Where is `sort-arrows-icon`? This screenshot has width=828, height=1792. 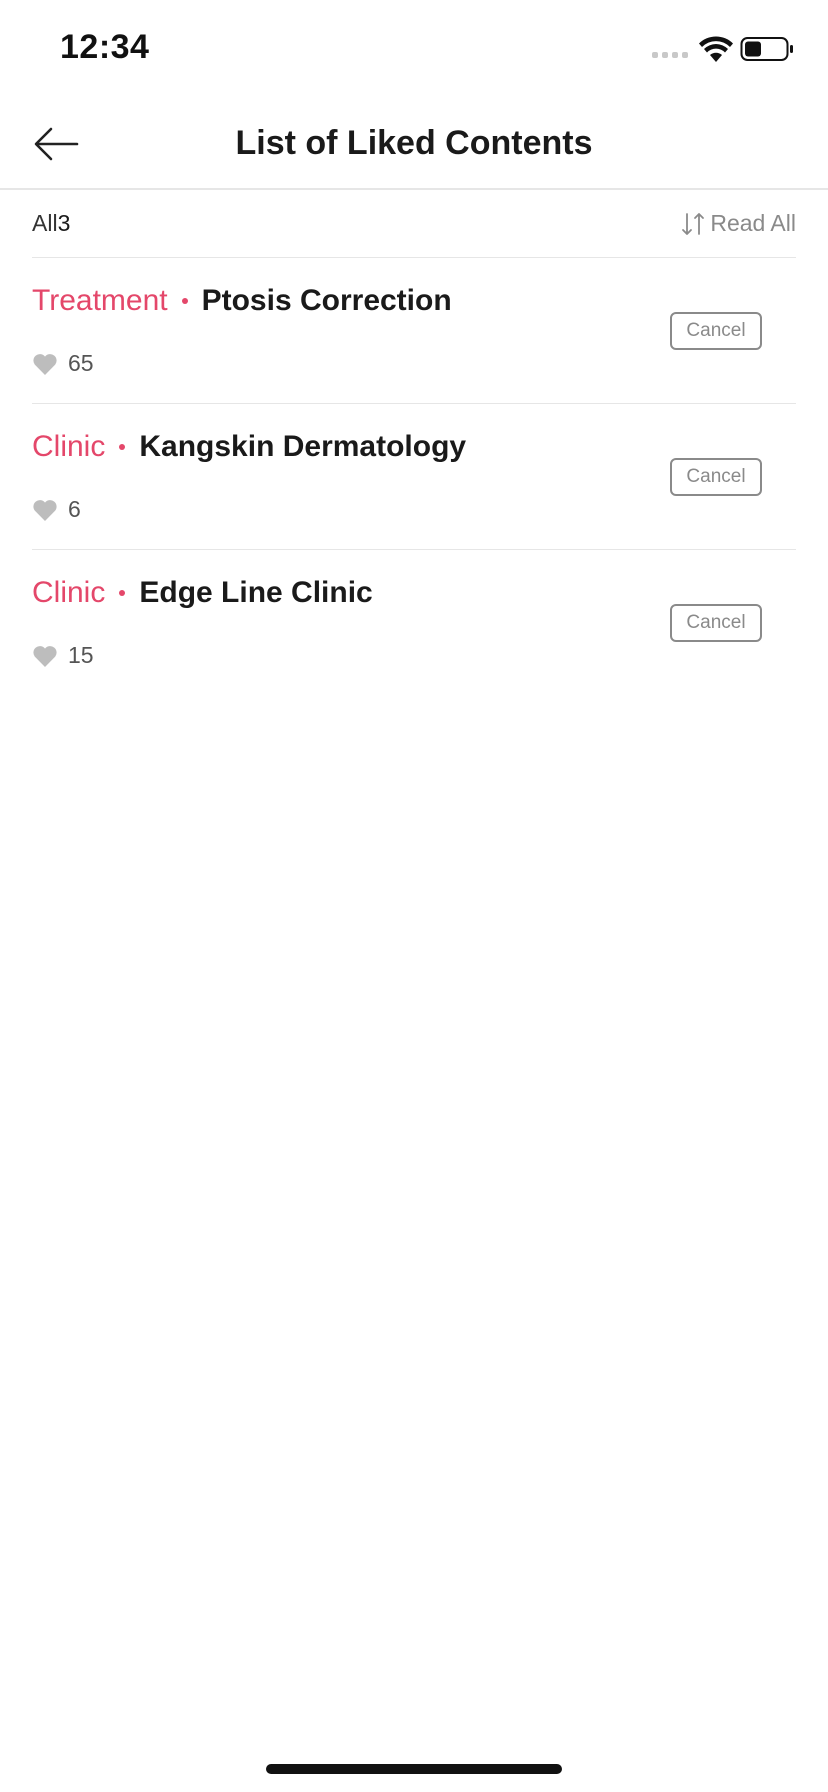
sort-arrows-icon is located at coordinates (693, 223).